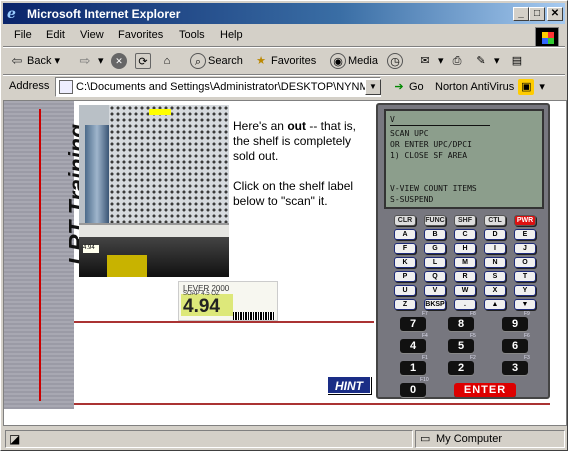 This screenshot has height=451, width=568. Describe the element at coordinates (29, 86) in the screenshot. I see `address-label: Address` at that location.